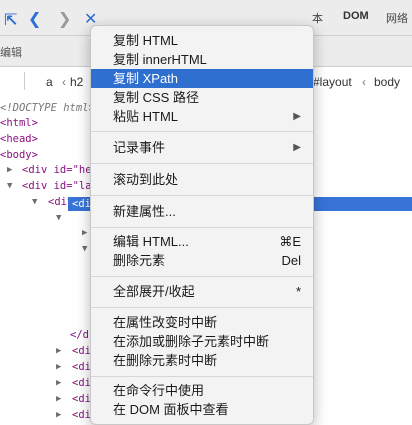  Describe the element at coordinates (202, 390) in the screenshot. I see `menu-use-in-console: 在命令行中使用` at that location.